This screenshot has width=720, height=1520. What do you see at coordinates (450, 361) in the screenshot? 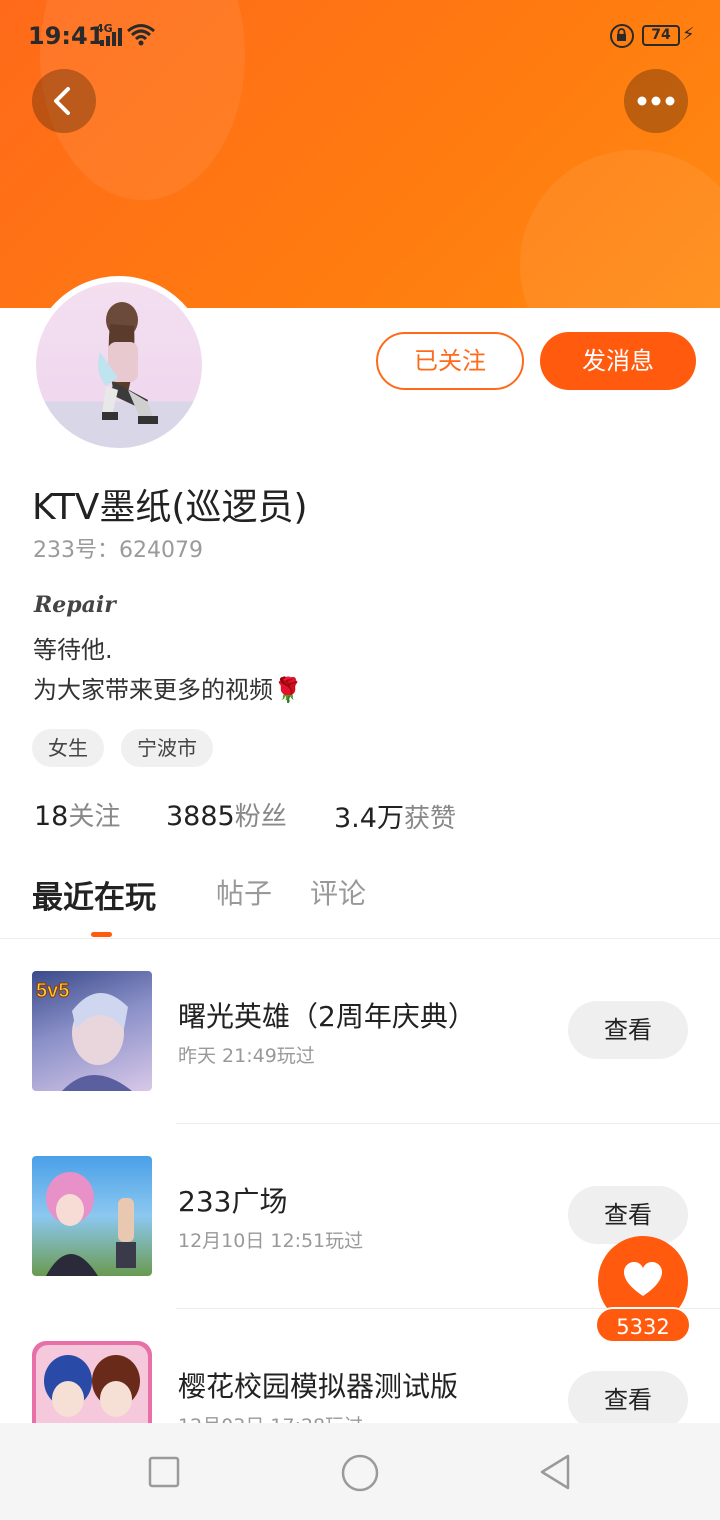
I see `followed-button: 已关注` at bounding box center [450, 361].